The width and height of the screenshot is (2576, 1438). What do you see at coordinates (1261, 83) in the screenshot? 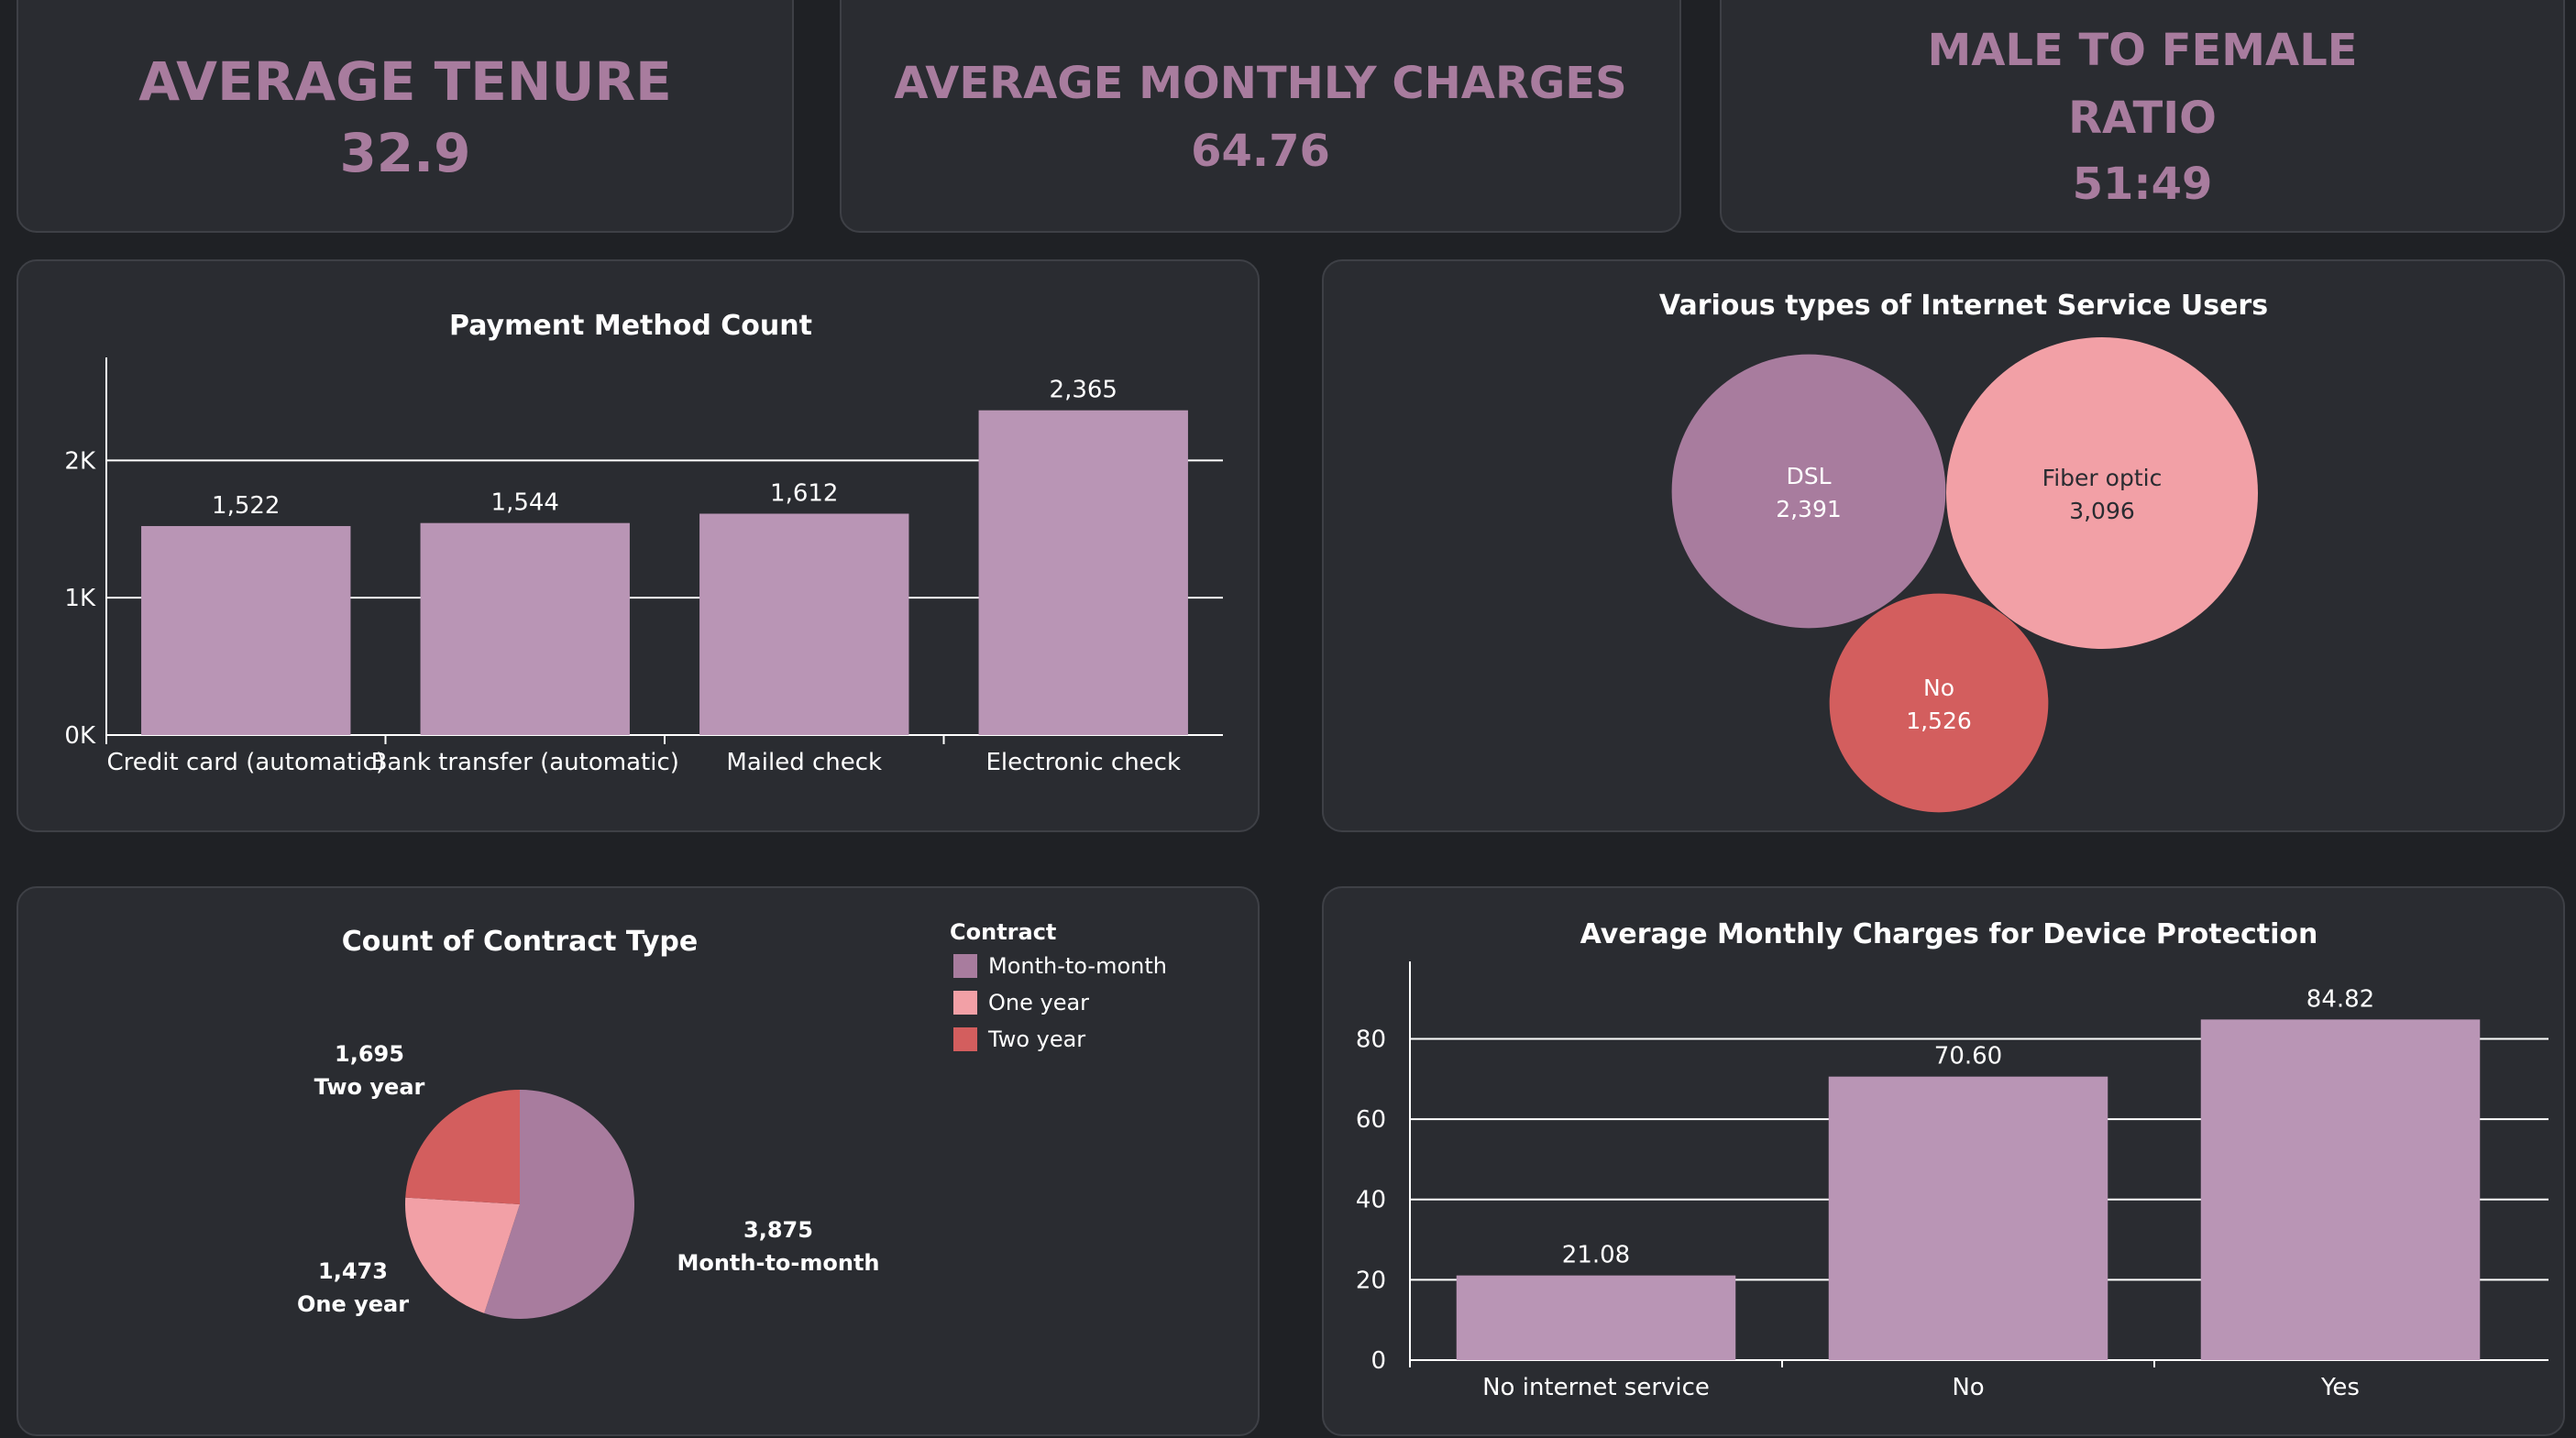
I see `kpi-label: AVERAGE MONTHLY CHARGES` at bounding box center [1261, 83].